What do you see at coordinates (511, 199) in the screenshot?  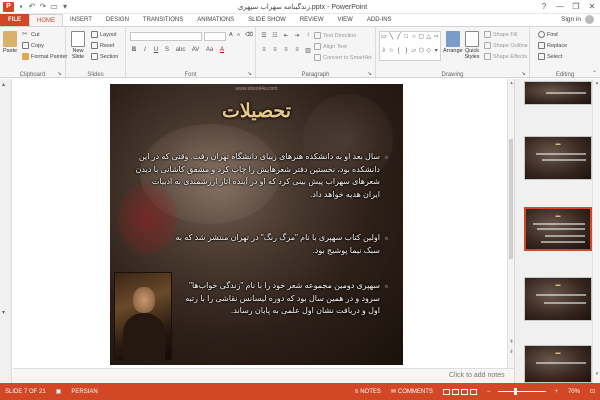 I see `canvas-scroll-thumb` at bounding box center [511, 199].